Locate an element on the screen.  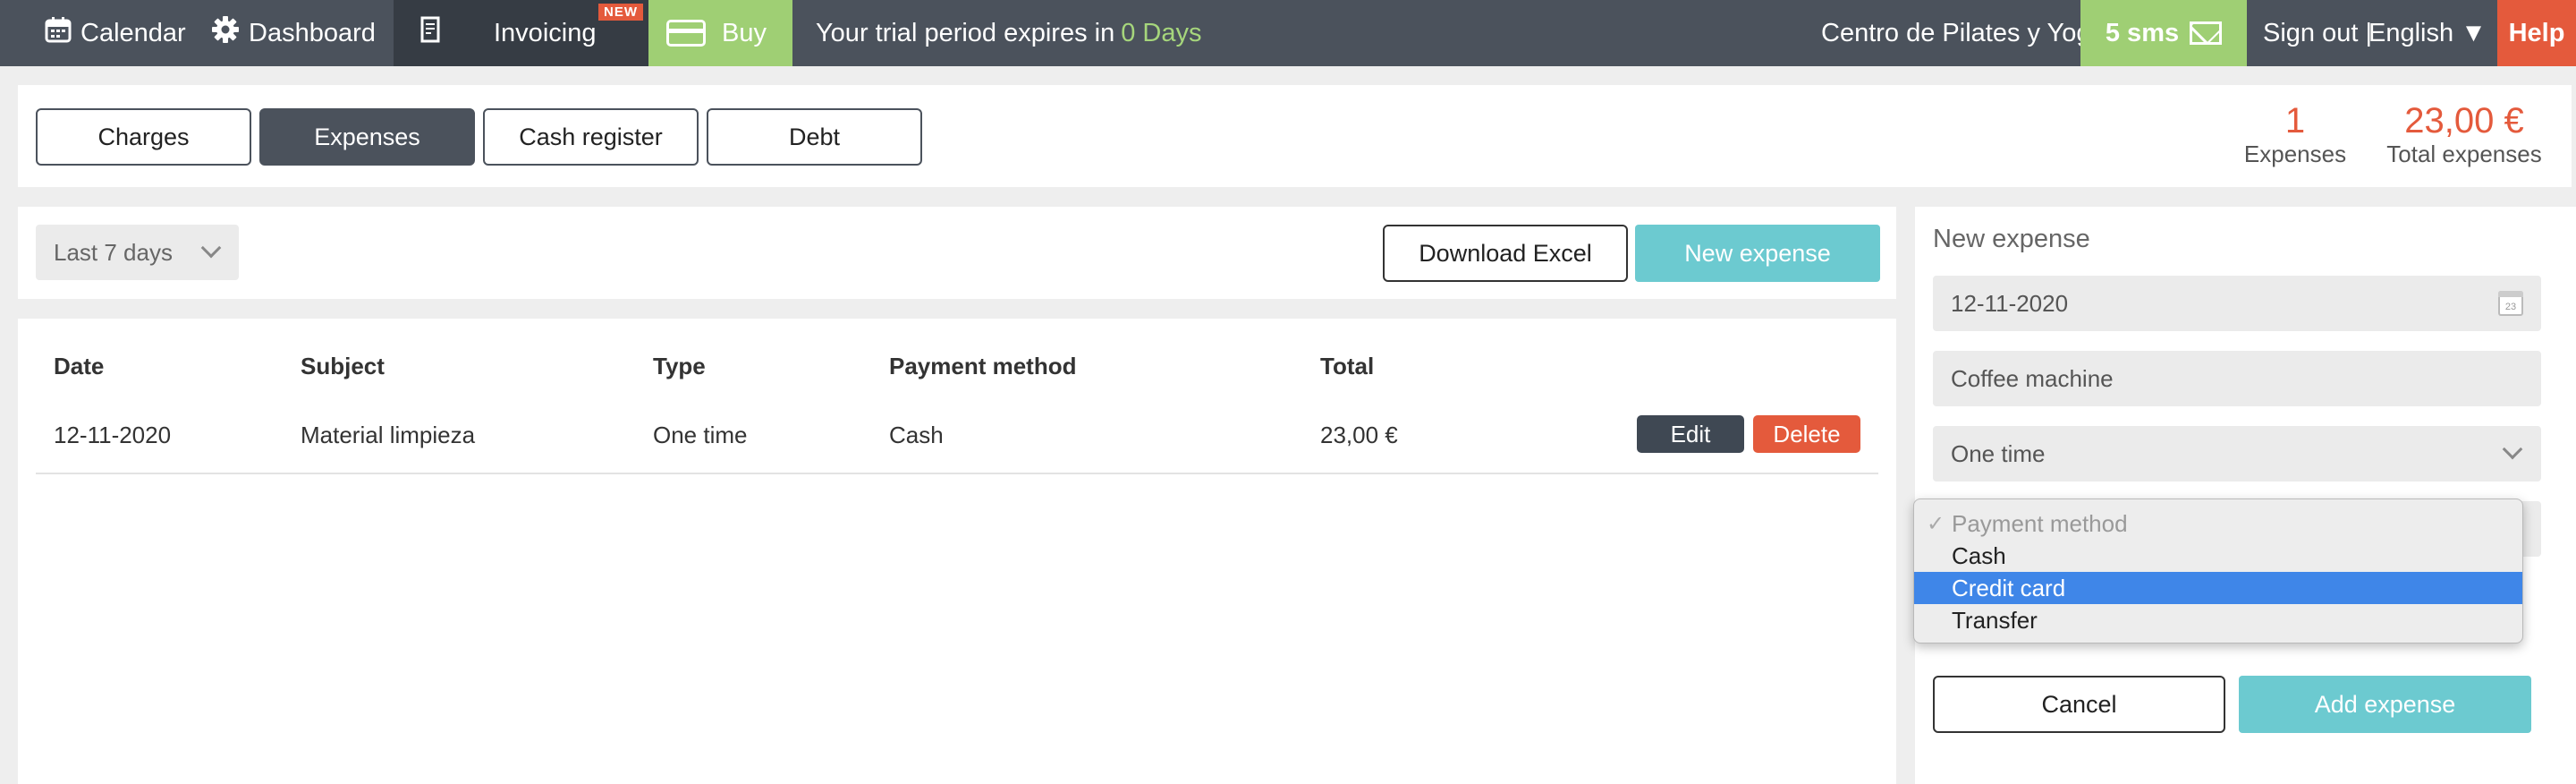
calendar-picker-icon: 23 is located at coordinates (2510, 303).